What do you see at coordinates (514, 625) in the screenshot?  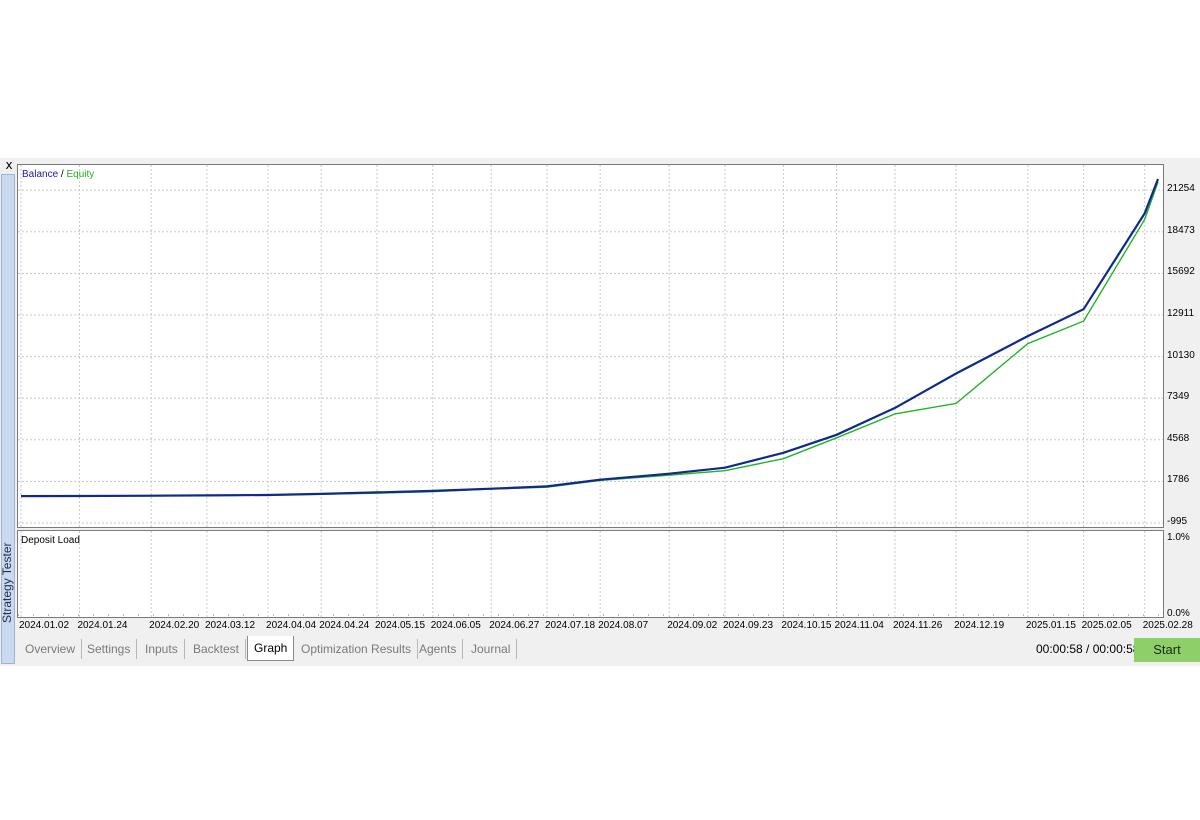 I see `x-tick-label: 2024.06.27` at bounding box center [514, 625].